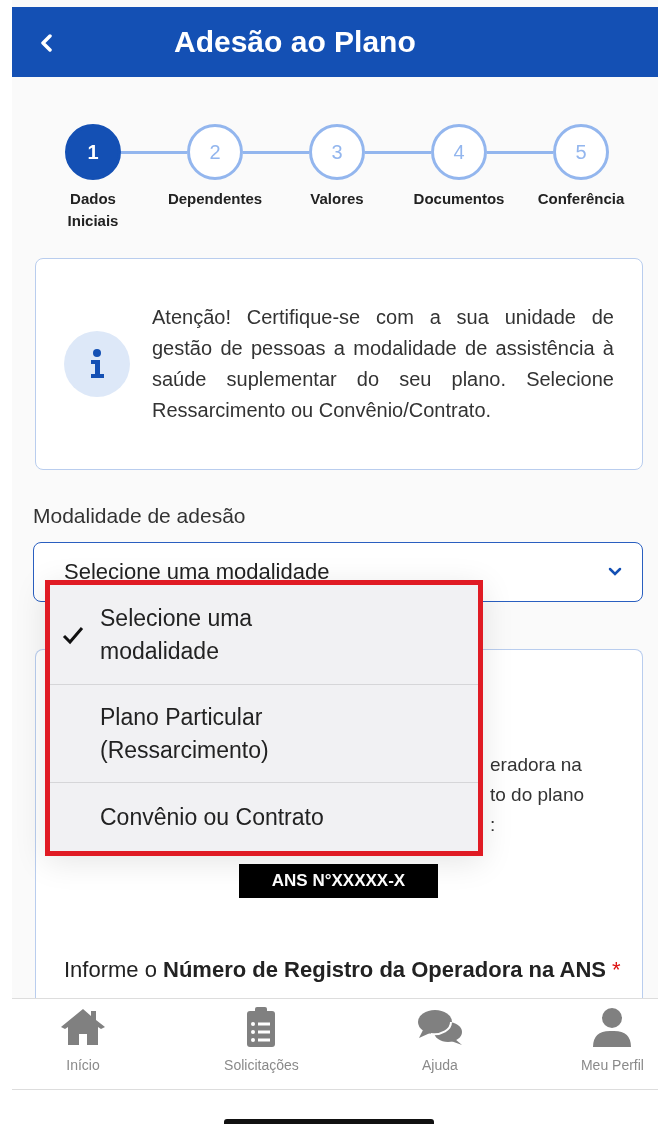  What do you see at coordinates (295, 42) in the screenshot?
I see `page-title: Adesão ao Plano` at bounding box center [295, 42].